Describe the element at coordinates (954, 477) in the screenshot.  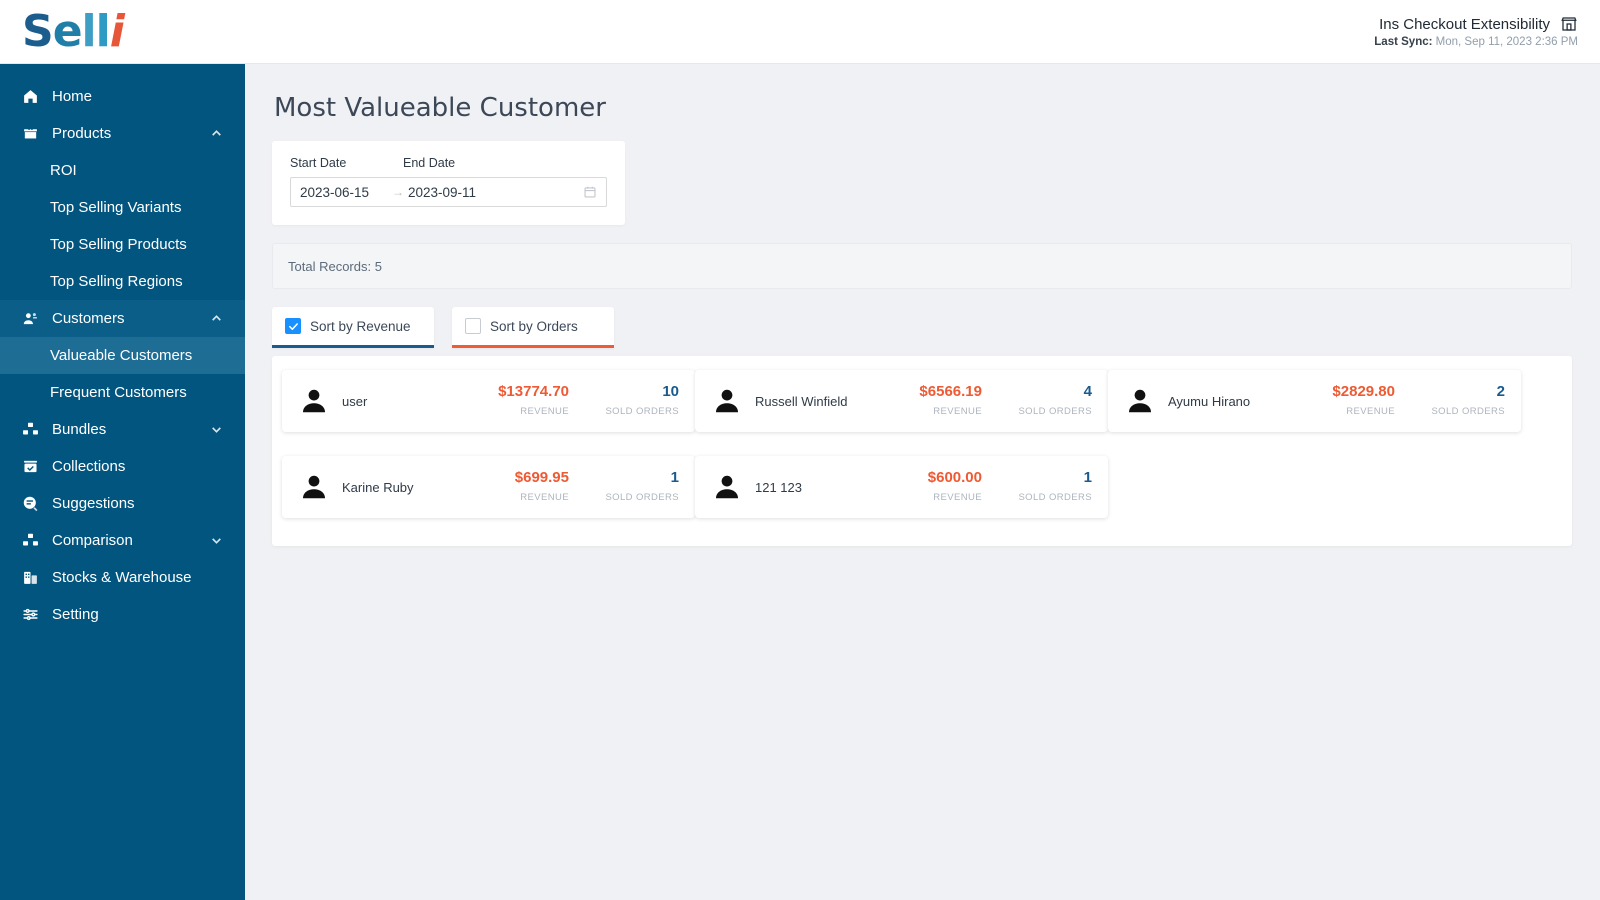
I see `customer-revenue-value: $600.00` at that location.